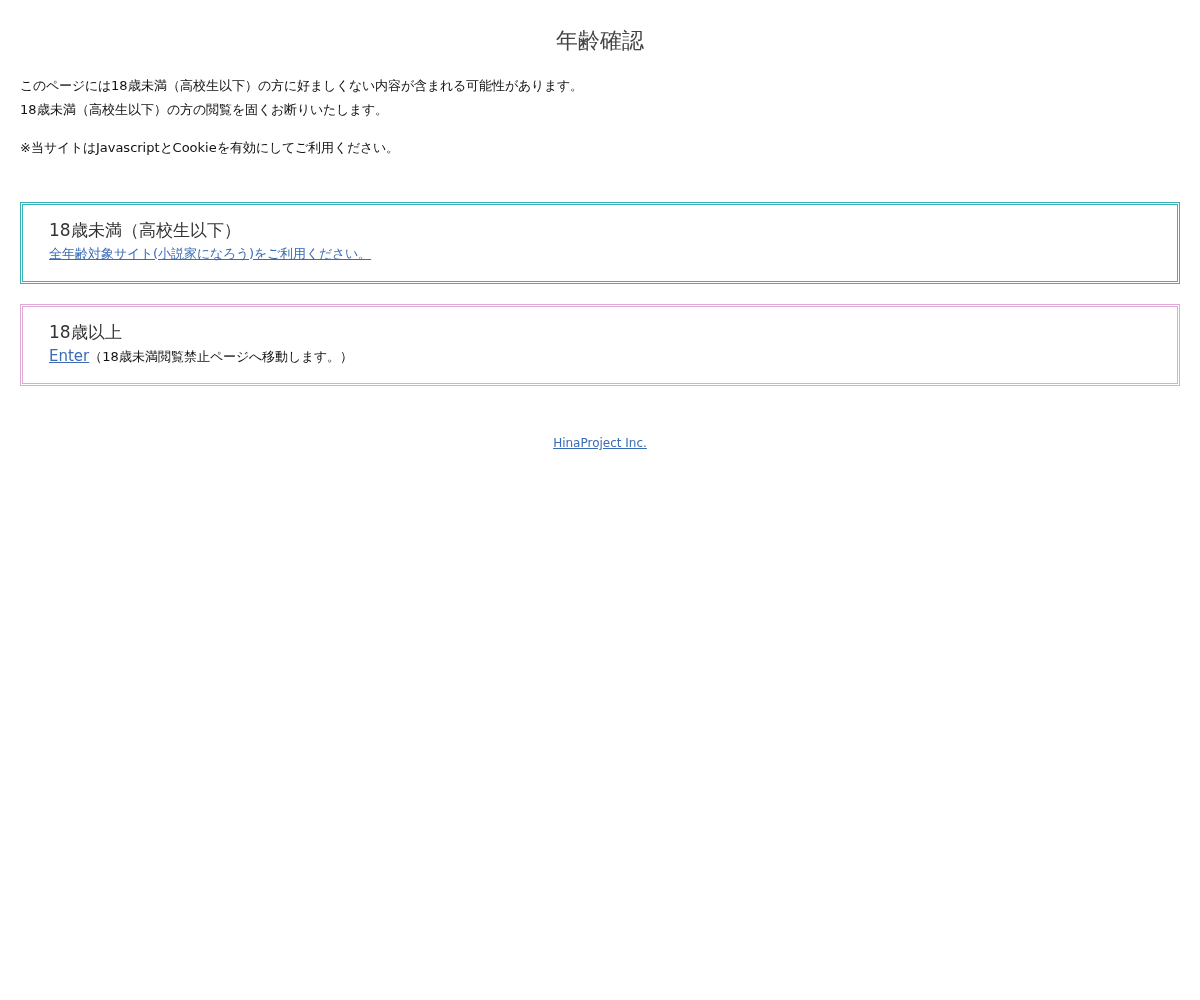 The image size is (1200, 1000). I want to click on option-link: Enter, so click(69, 356).